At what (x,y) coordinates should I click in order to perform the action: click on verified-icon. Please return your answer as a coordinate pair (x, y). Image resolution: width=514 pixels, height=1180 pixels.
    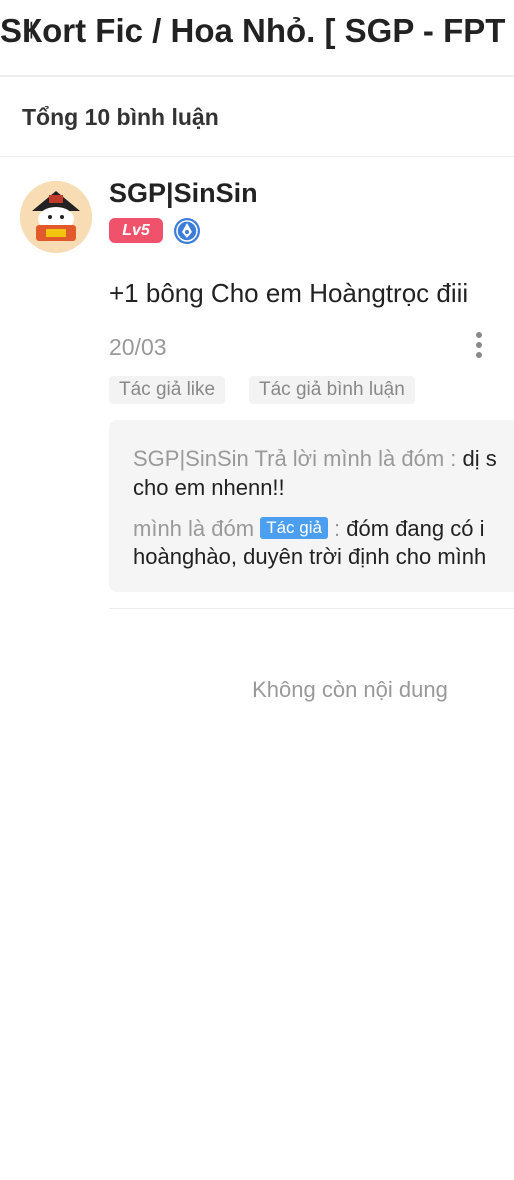
    Looking at the image, I should click on (187, 231).